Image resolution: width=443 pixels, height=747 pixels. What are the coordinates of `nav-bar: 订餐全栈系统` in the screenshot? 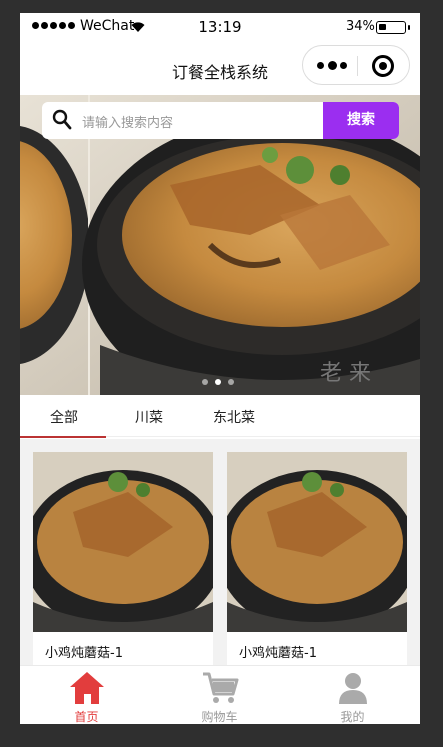 It's located at (220, 68).